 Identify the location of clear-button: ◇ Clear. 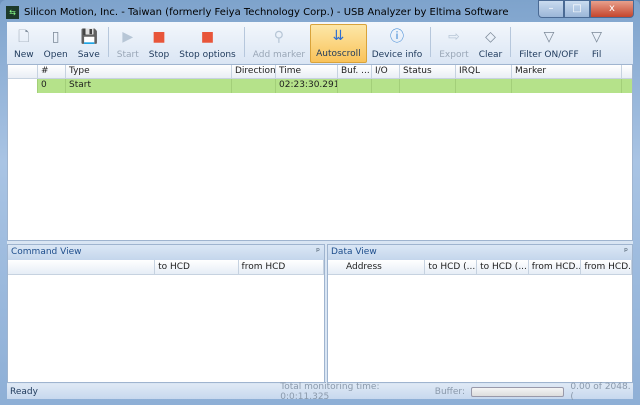
(491, 43).